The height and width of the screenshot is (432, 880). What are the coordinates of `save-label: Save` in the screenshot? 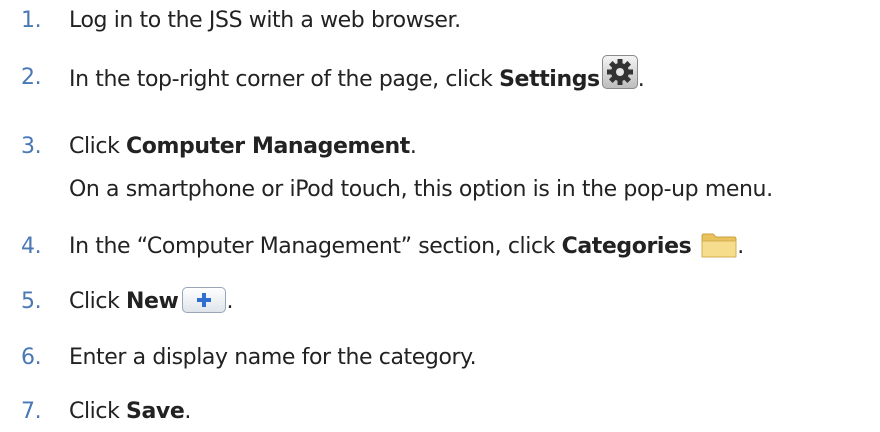 It's located at (155, 411).